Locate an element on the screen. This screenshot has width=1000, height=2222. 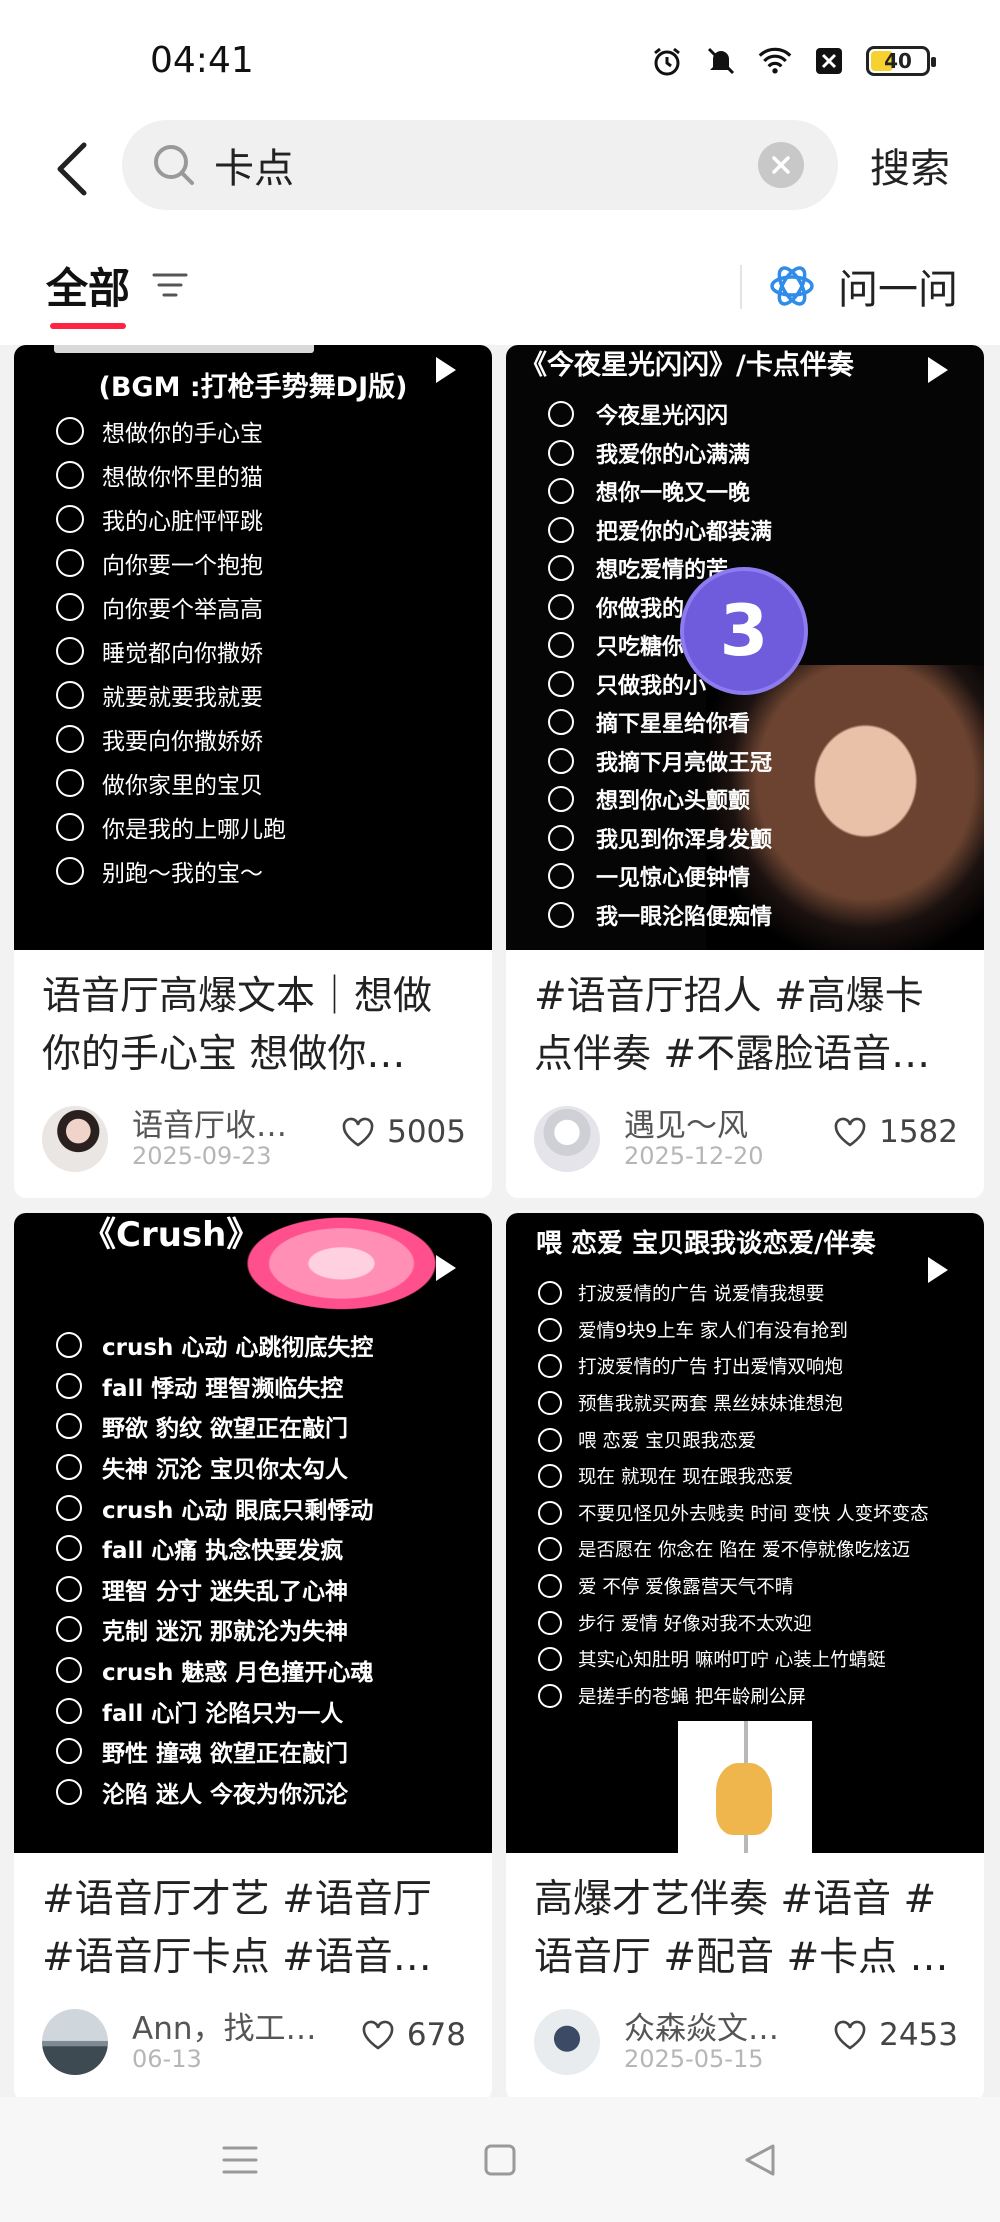
ask-button: 问一问 is located at coordinates (863, 286).